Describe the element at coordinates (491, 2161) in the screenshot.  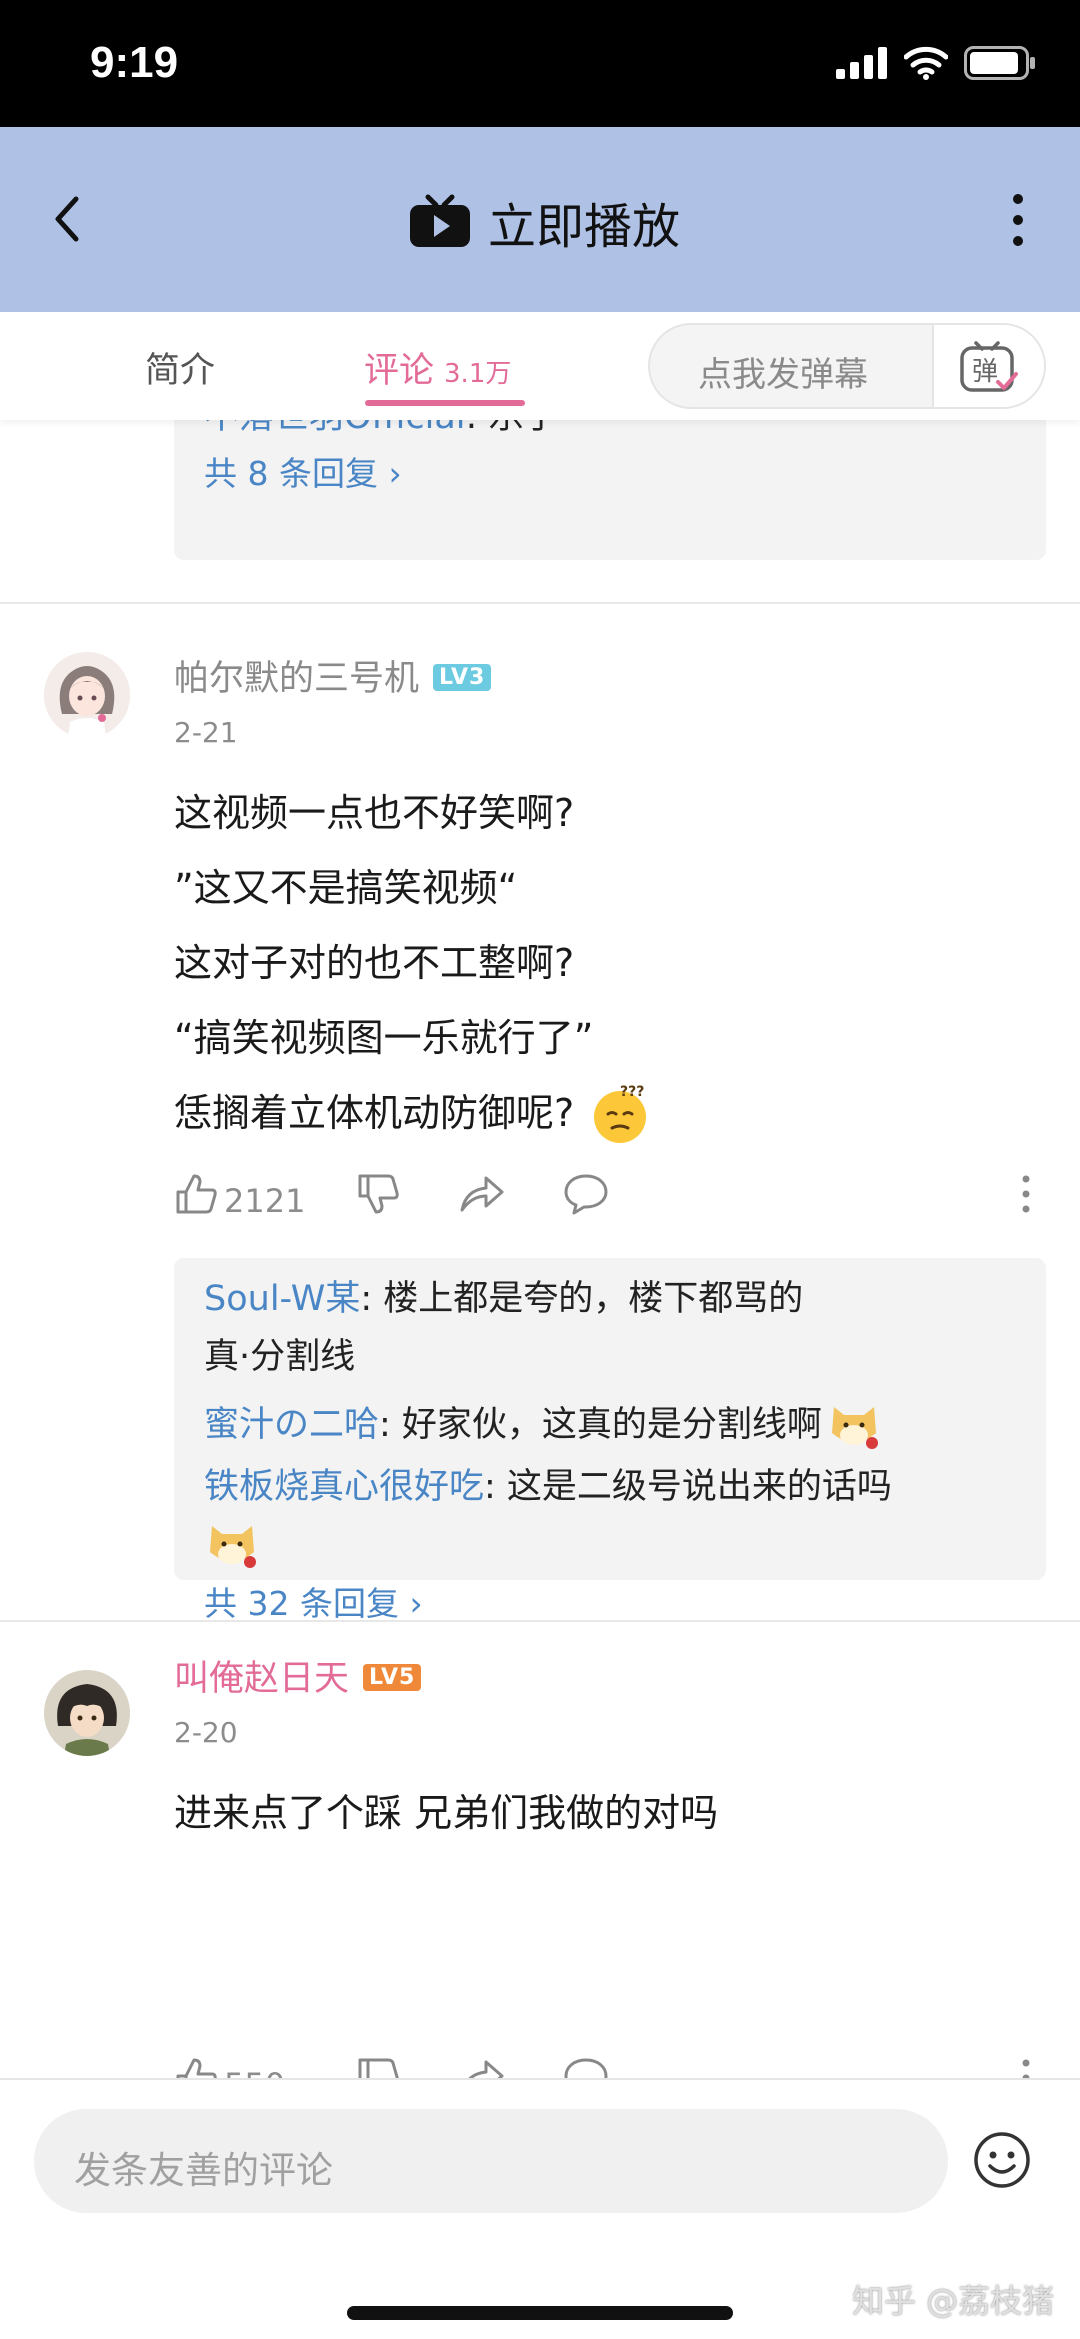
I see `comment-input: 发条友善的评论` at that location.